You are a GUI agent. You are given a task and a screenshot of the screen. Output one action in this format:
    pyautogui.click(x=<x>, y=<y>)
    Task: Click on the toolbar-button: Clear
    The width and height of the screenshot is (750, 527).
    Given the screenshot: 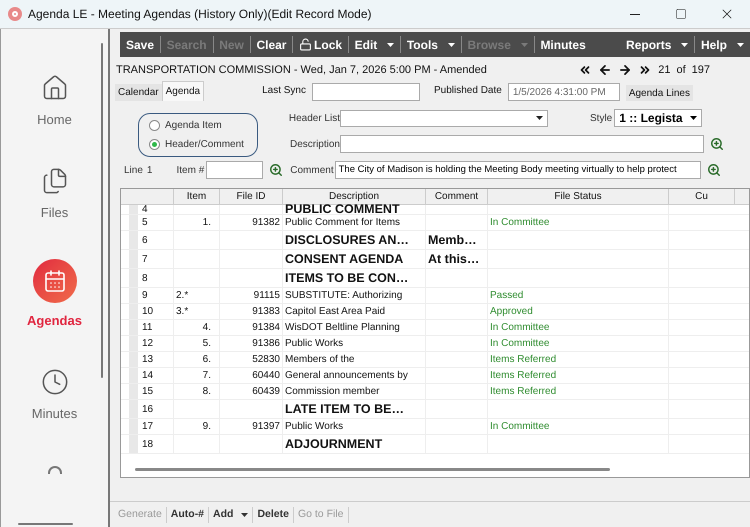 What is the action you would take?
    pyautogui.click(x=271, y=44)
    